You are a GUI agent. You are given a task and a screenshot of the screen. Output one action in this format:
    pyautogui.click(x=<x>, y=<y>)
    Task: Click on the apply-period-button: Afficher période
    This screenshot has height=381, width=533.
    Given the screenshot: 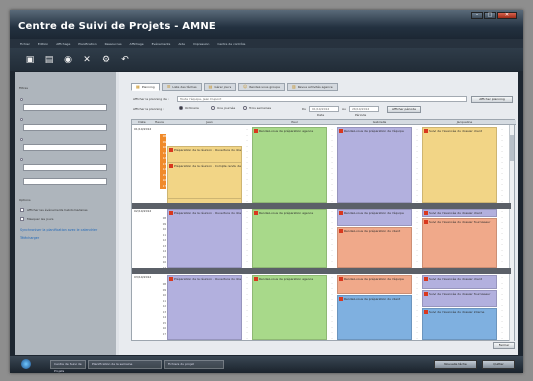 What is the action you would take?
    pyautogui.click(x=404, y=109)
    